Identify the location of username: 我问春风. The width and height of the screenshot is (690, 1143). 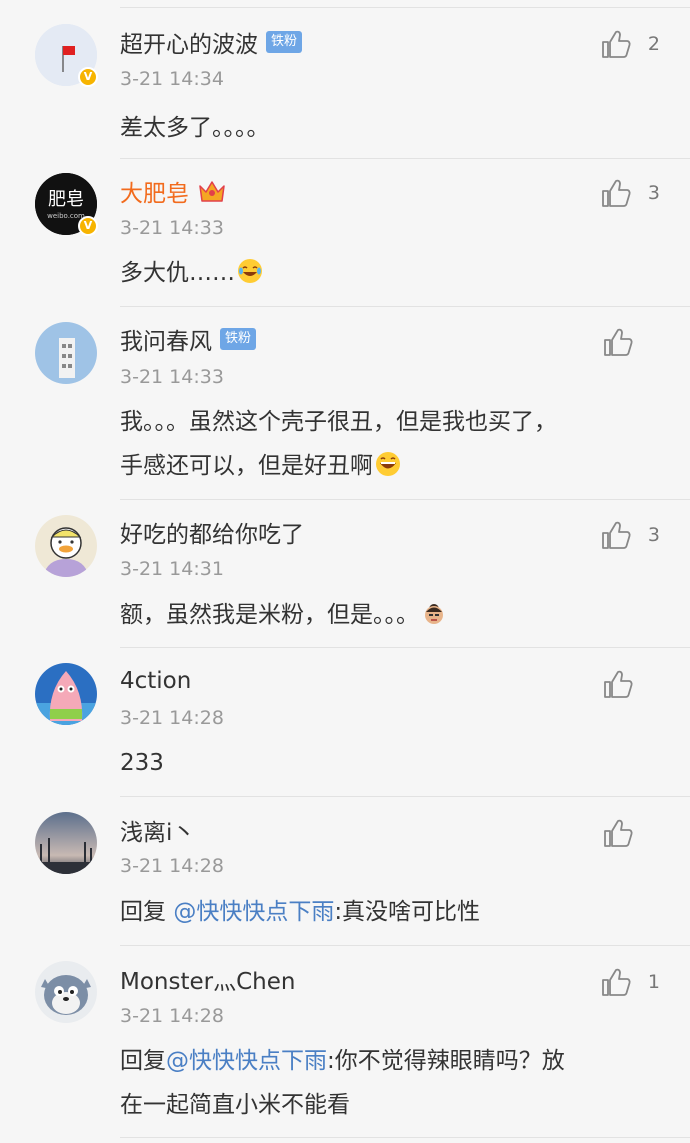
(166, 339).